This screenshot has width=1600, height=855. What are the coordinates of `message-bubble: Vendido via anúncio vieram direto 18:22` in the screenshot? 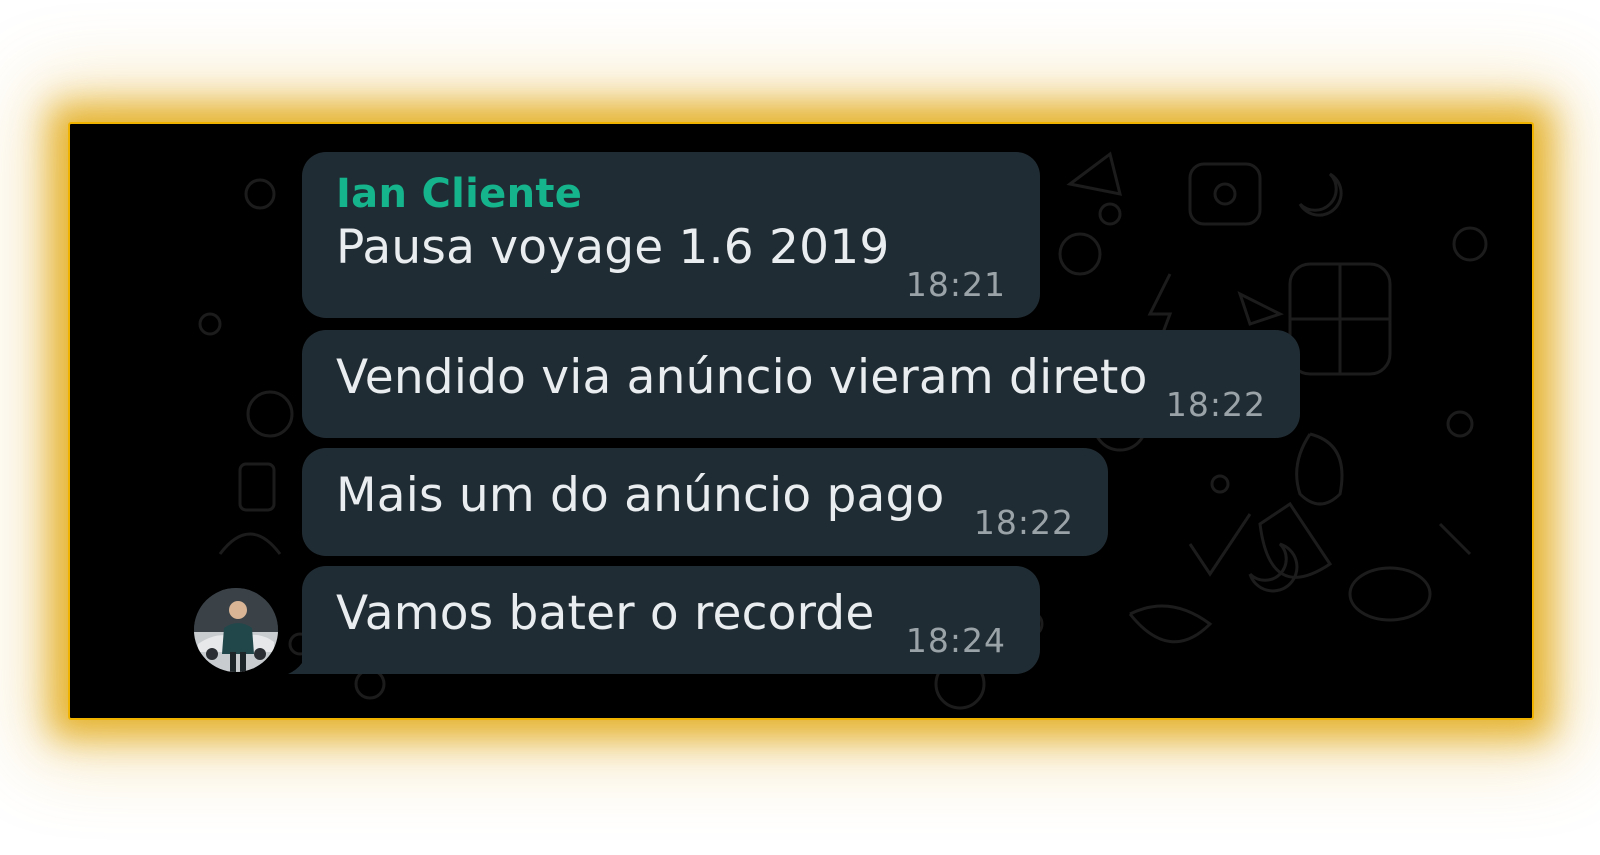 It's located at (801, 384).